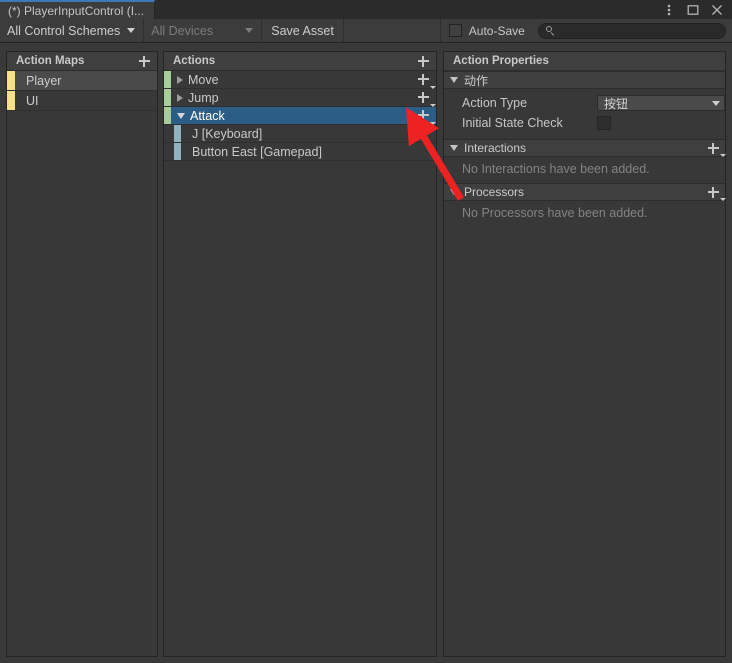 The width and height of the screenshot is (732, 663). I want to click on auto-save-checkbox, so click(455, 30).